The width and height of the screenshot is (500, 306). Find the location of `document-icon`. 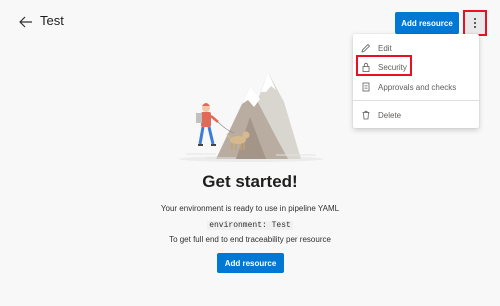

document-icon is located at coordinates (366, 87).